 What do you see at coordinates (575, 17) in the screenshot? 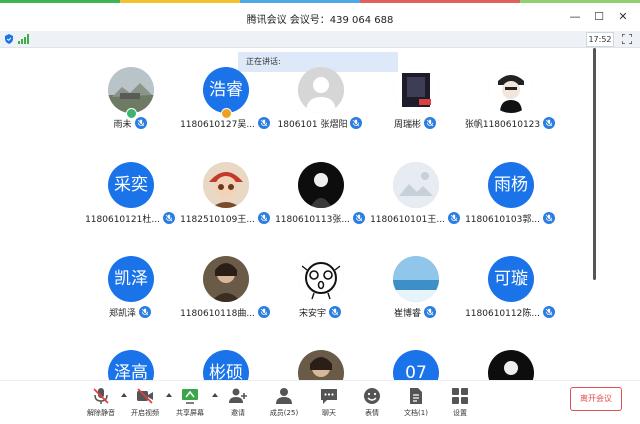
I see `minimize-button: —` at bounding box center [575, 17].